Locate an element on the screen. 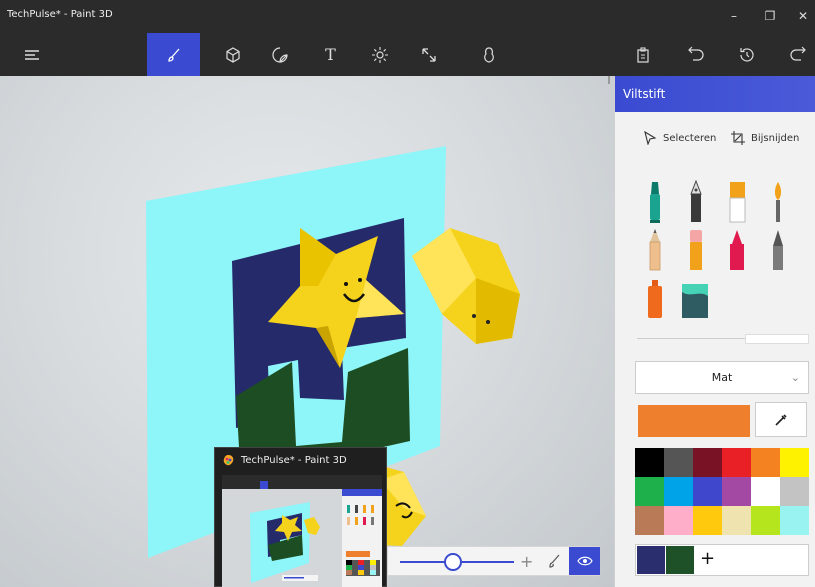 Image resolution: width=815 pixels, height=587 pixels. hamburger-menu-button is located at coordinates (32, 54).